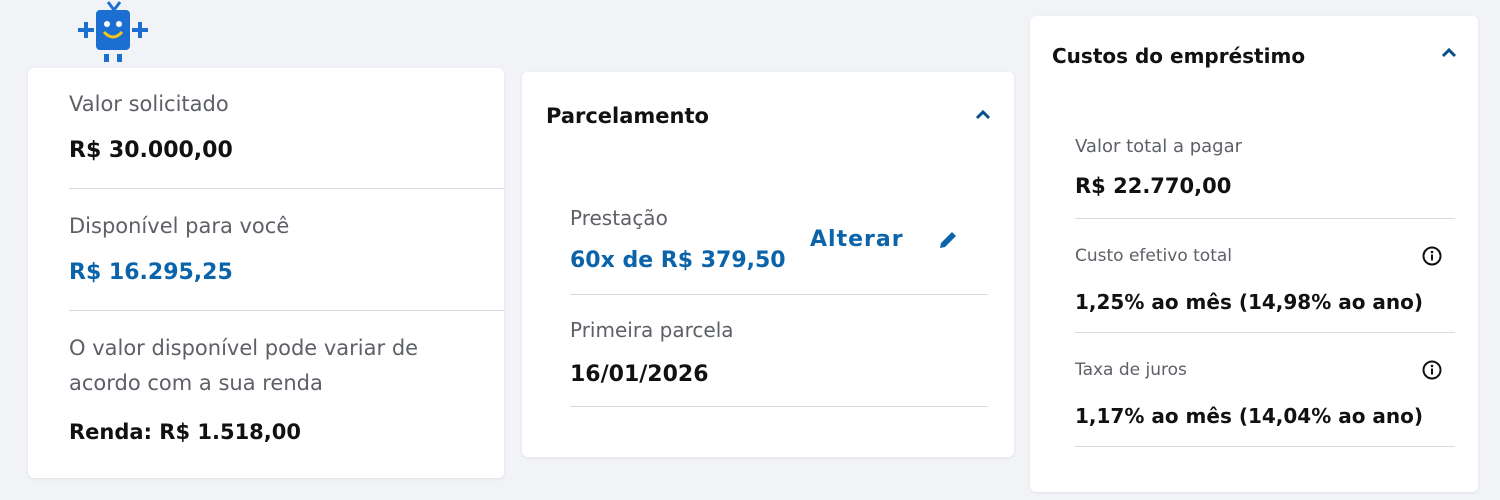  What do you see at coordinates (652, 330) in the screenshot?
I see `first-installment-label: Primeira parcela` at bounding box center [652, 330].